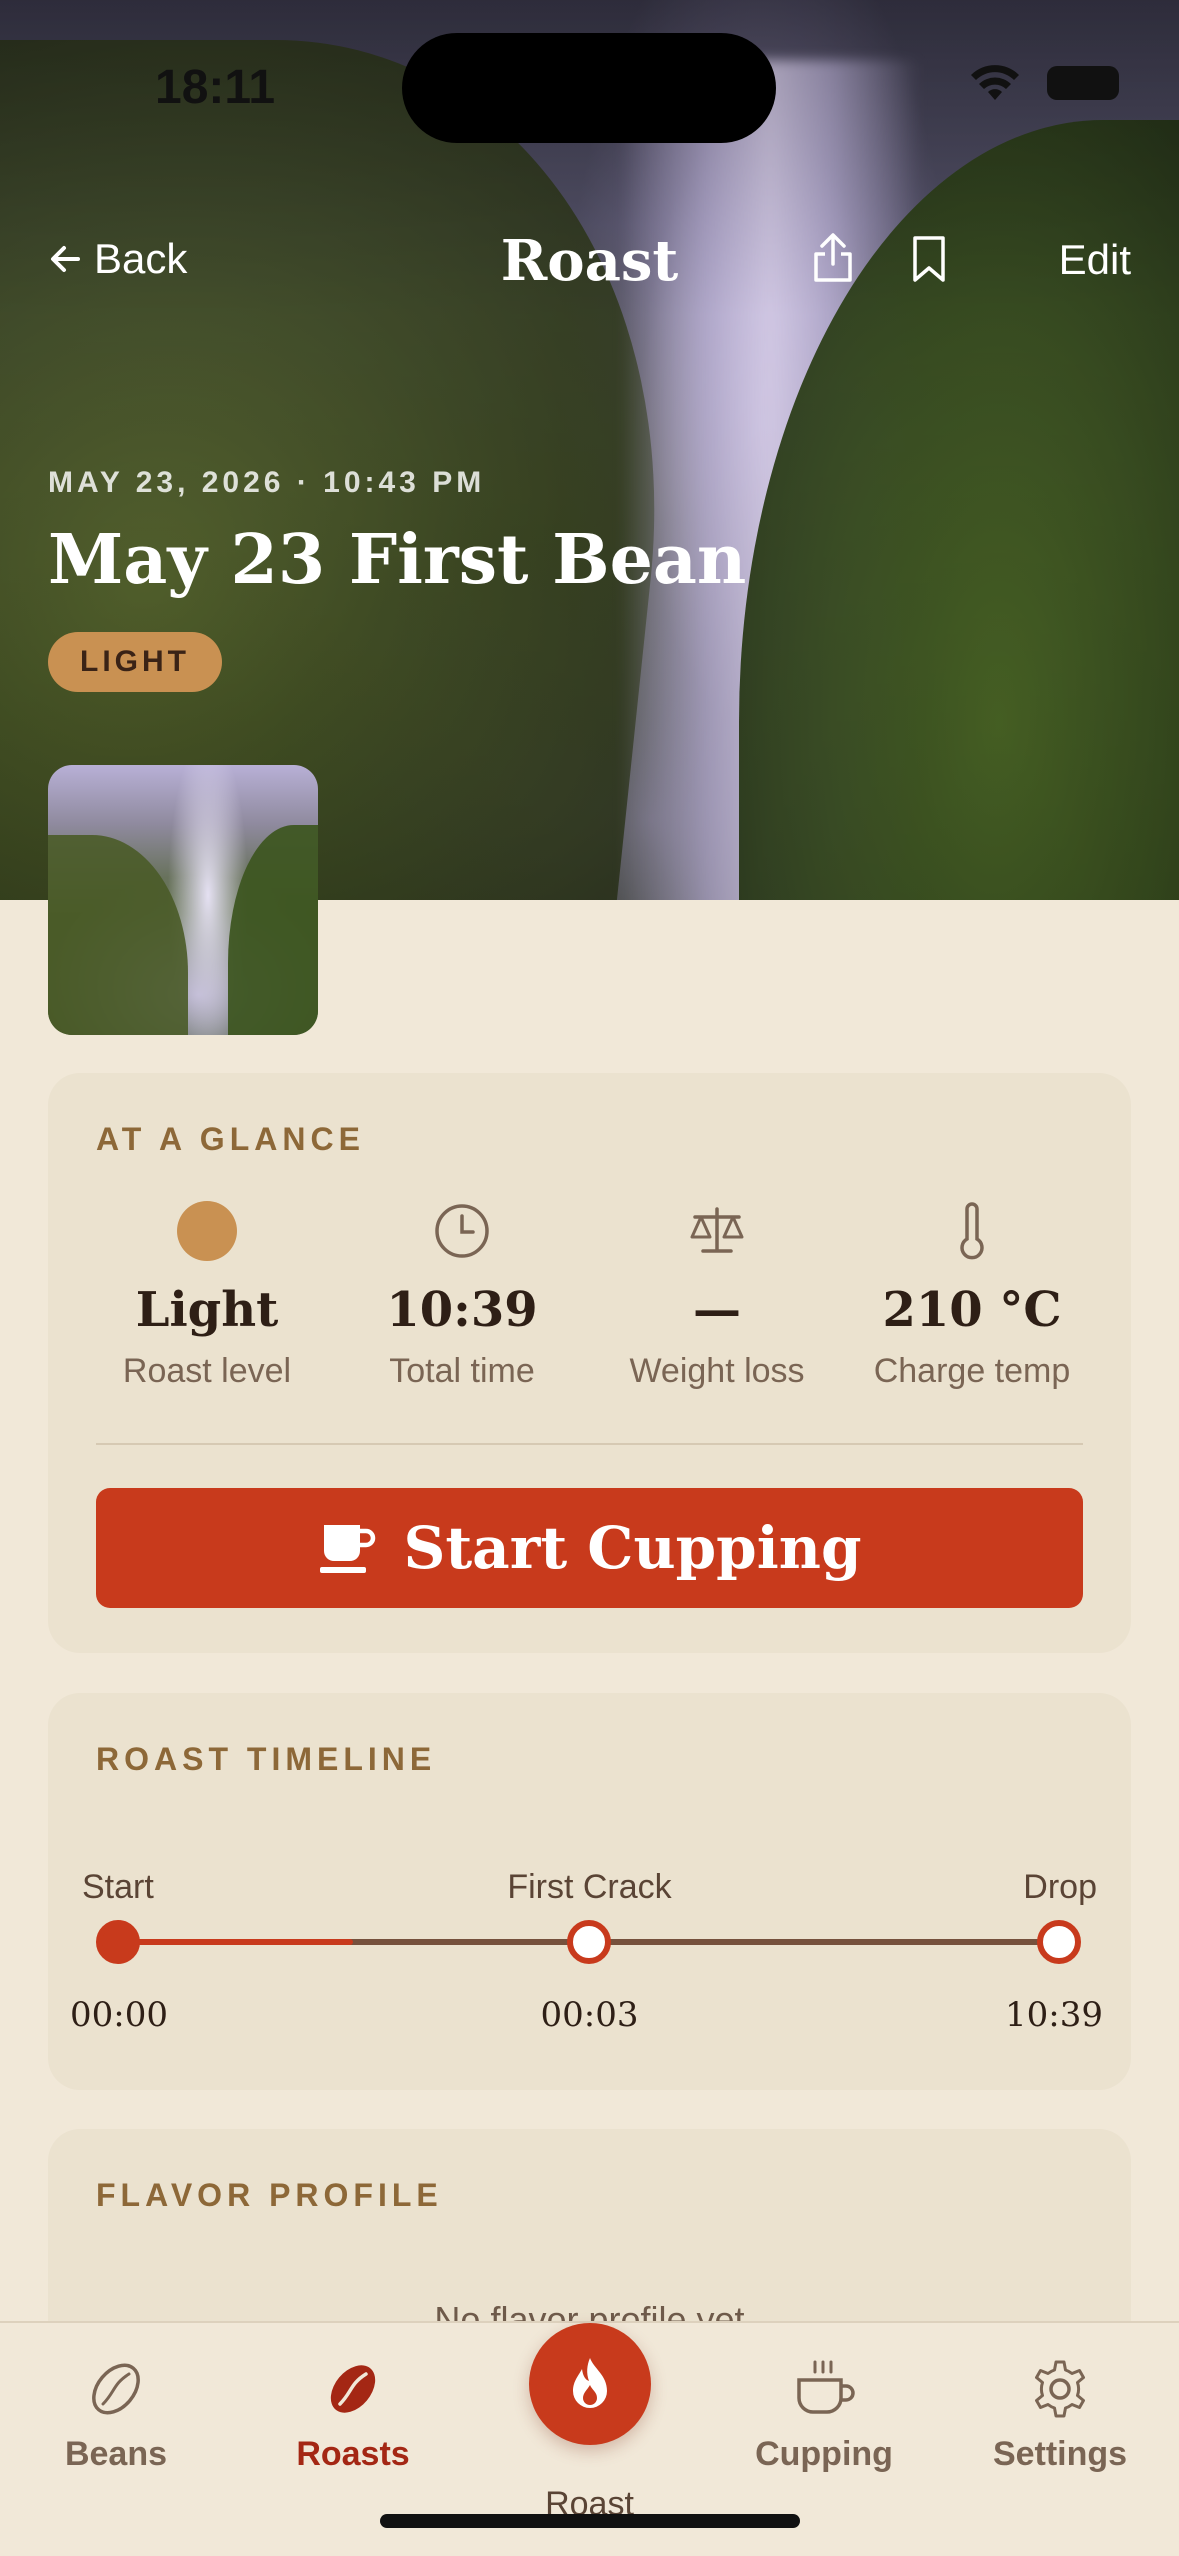  What do you see at coordinates (269, 2195) in the screenshot?
I see `section-label: FLAVOR PROFILE` at bounding box center [269, 2195].